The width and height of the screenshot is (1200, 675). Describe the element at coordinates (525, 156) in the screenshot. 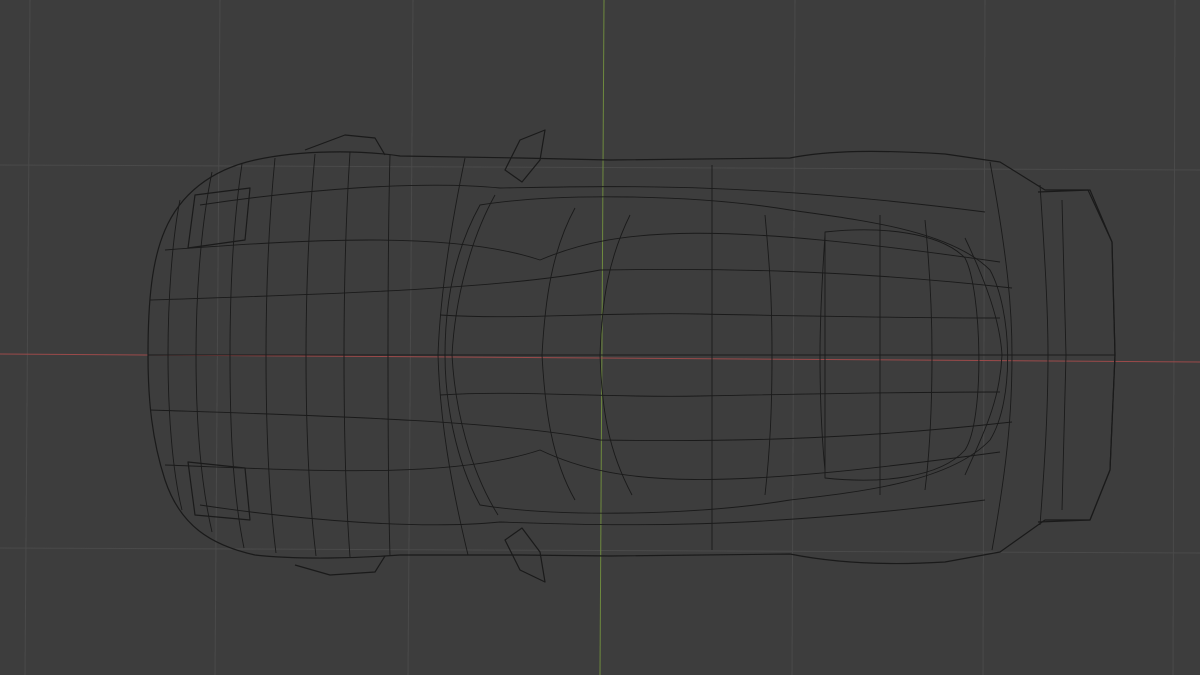

I see `mirror-left` at that location.